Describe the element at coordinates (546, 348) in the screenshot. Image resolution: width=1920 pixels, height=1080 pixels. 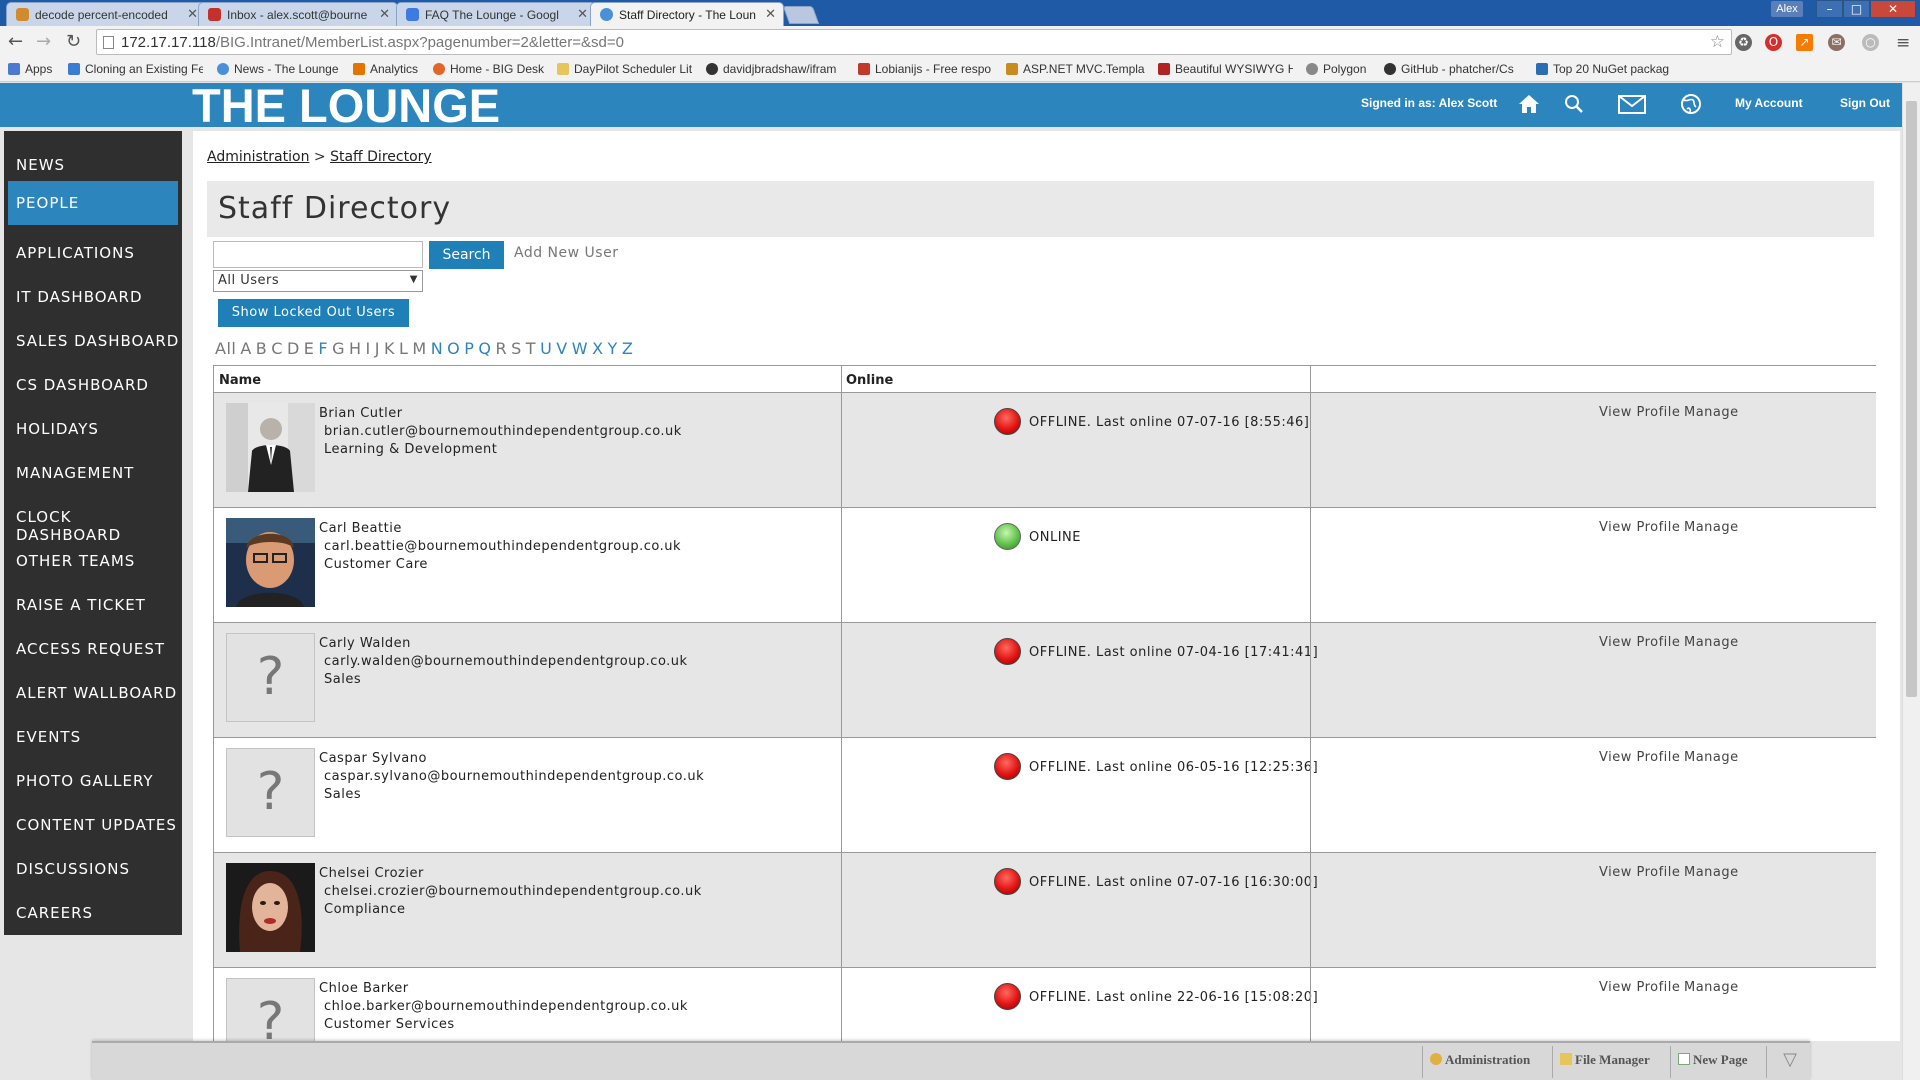
I see `letter-u: U` at that location.